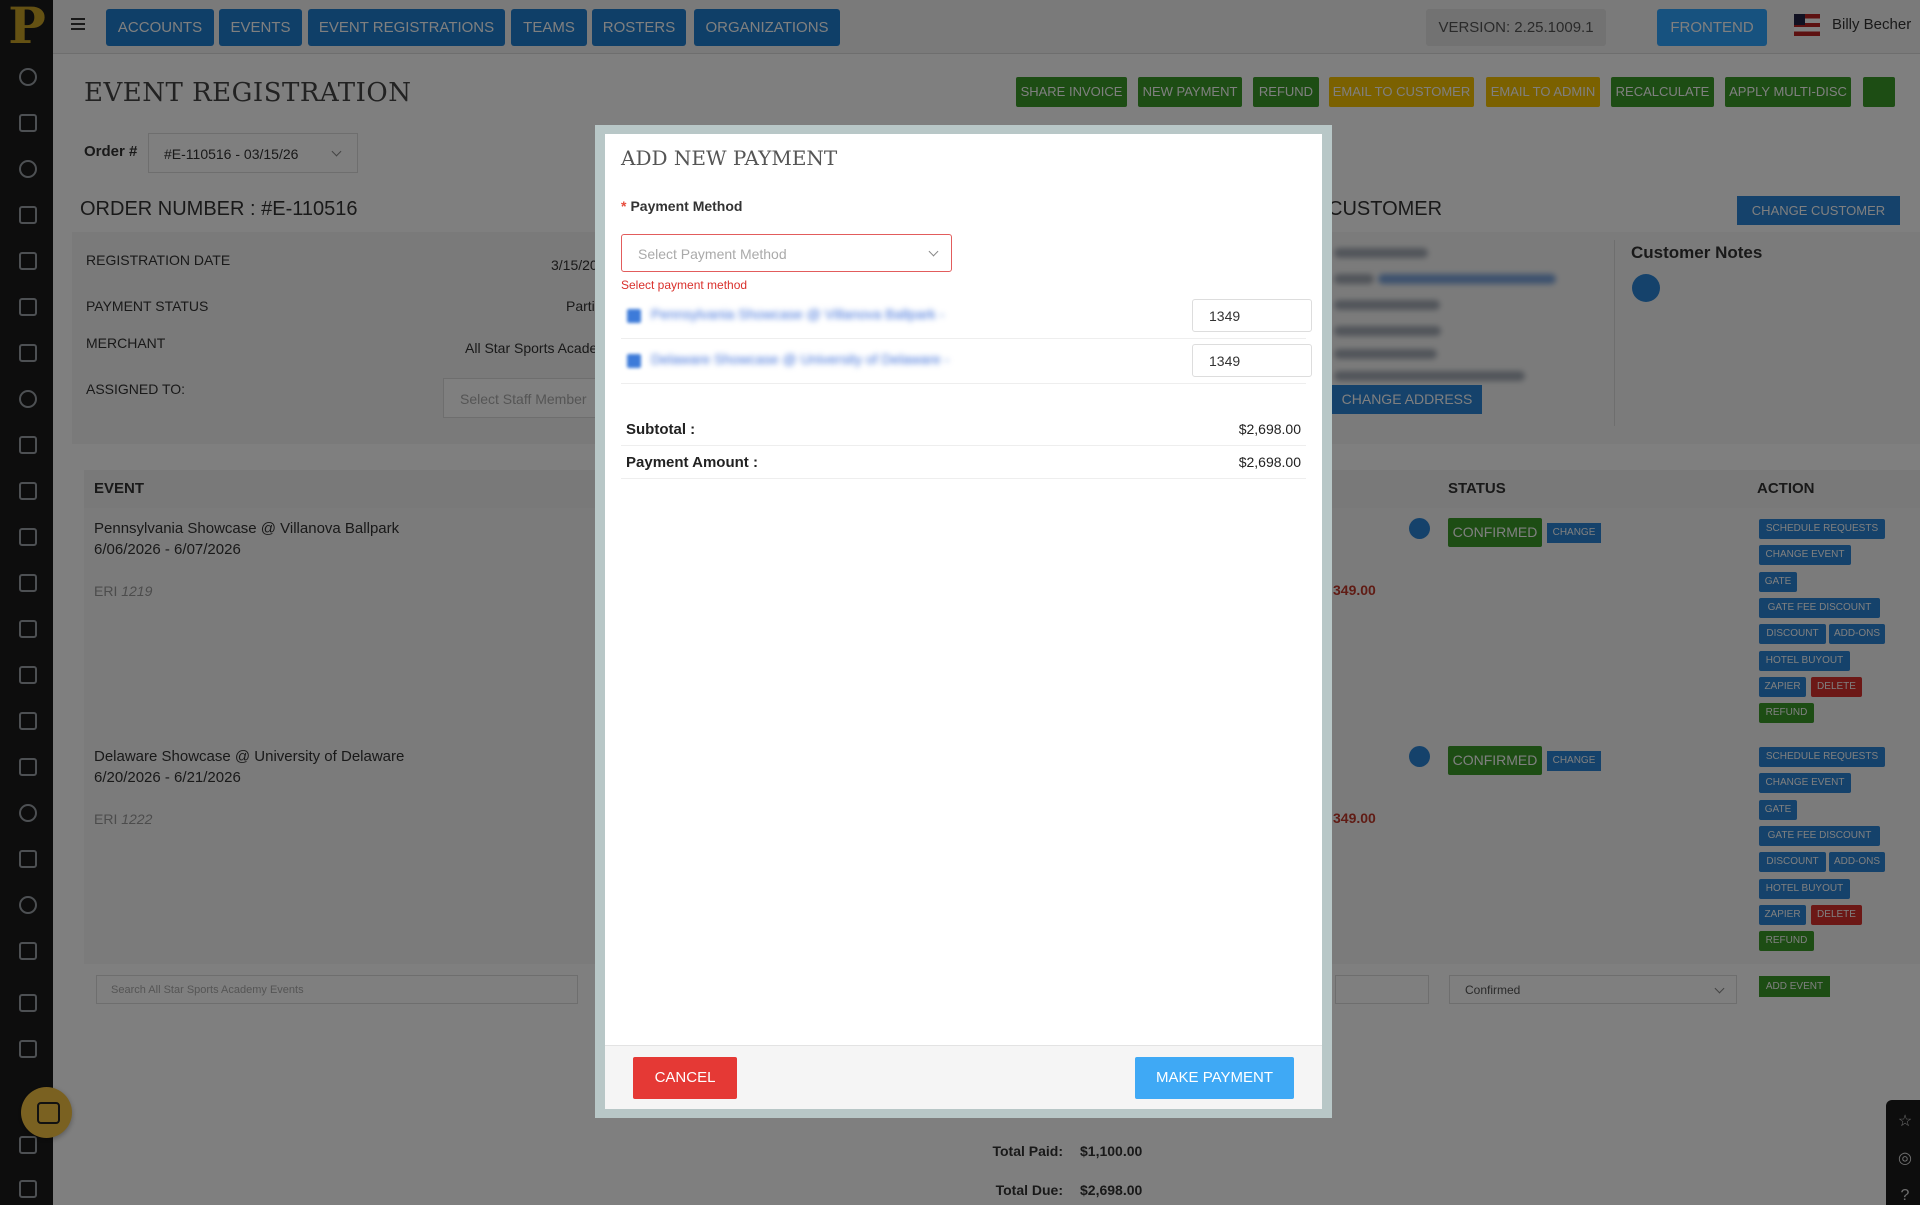 The height and width of the screenshot is (1205, 1920). What do you see at coordinates (661, 429) in the screenshot?
I see `subtotal-label: Subtotal :` at bounding box center [661, 429].